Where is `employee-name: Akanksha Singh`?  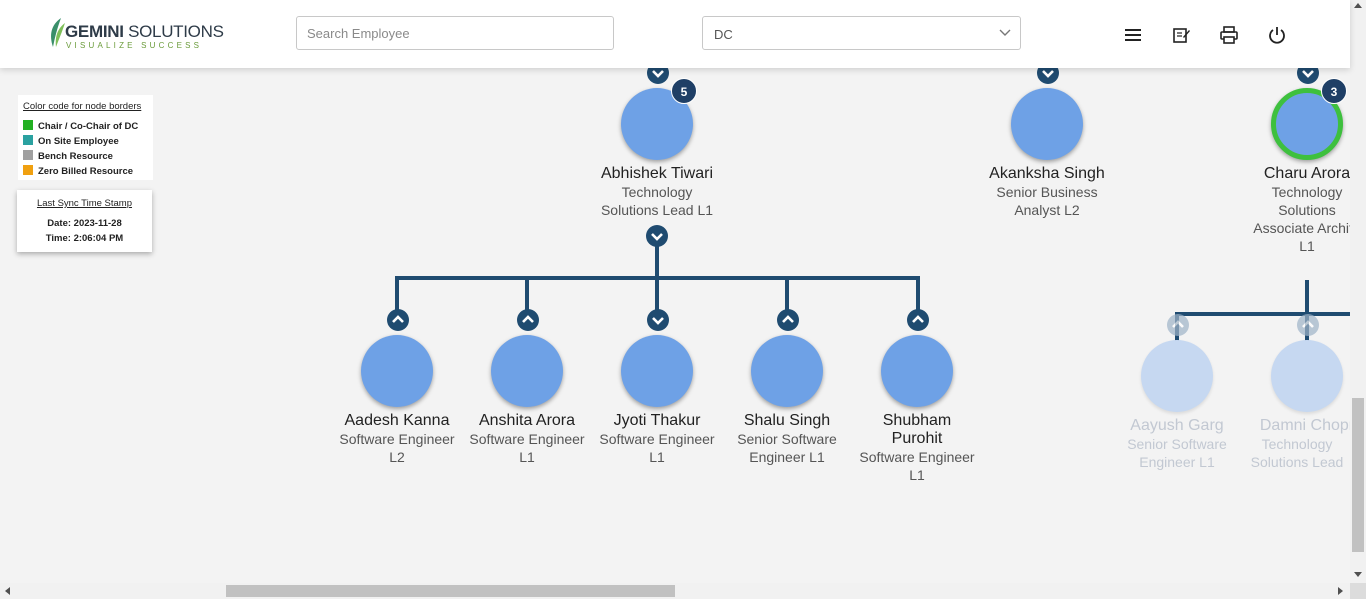 employee-name: Akanksha Singh is located at coordinates (1047, 173).